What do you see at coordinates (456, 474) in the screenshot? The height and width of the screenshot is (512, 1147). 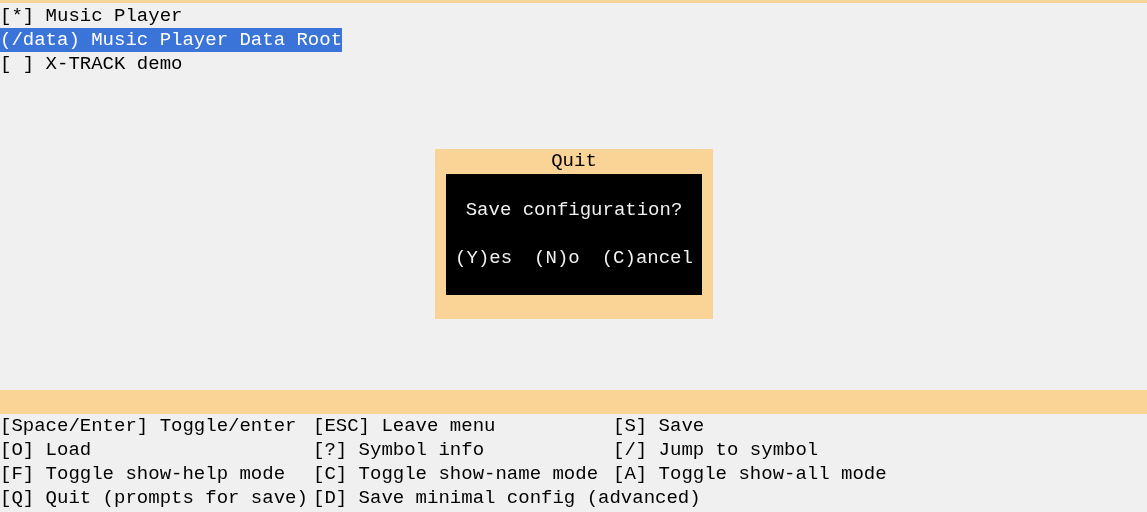 I see `help-text: [C] Toggle show-name mode` at bounding box center [456, 474].